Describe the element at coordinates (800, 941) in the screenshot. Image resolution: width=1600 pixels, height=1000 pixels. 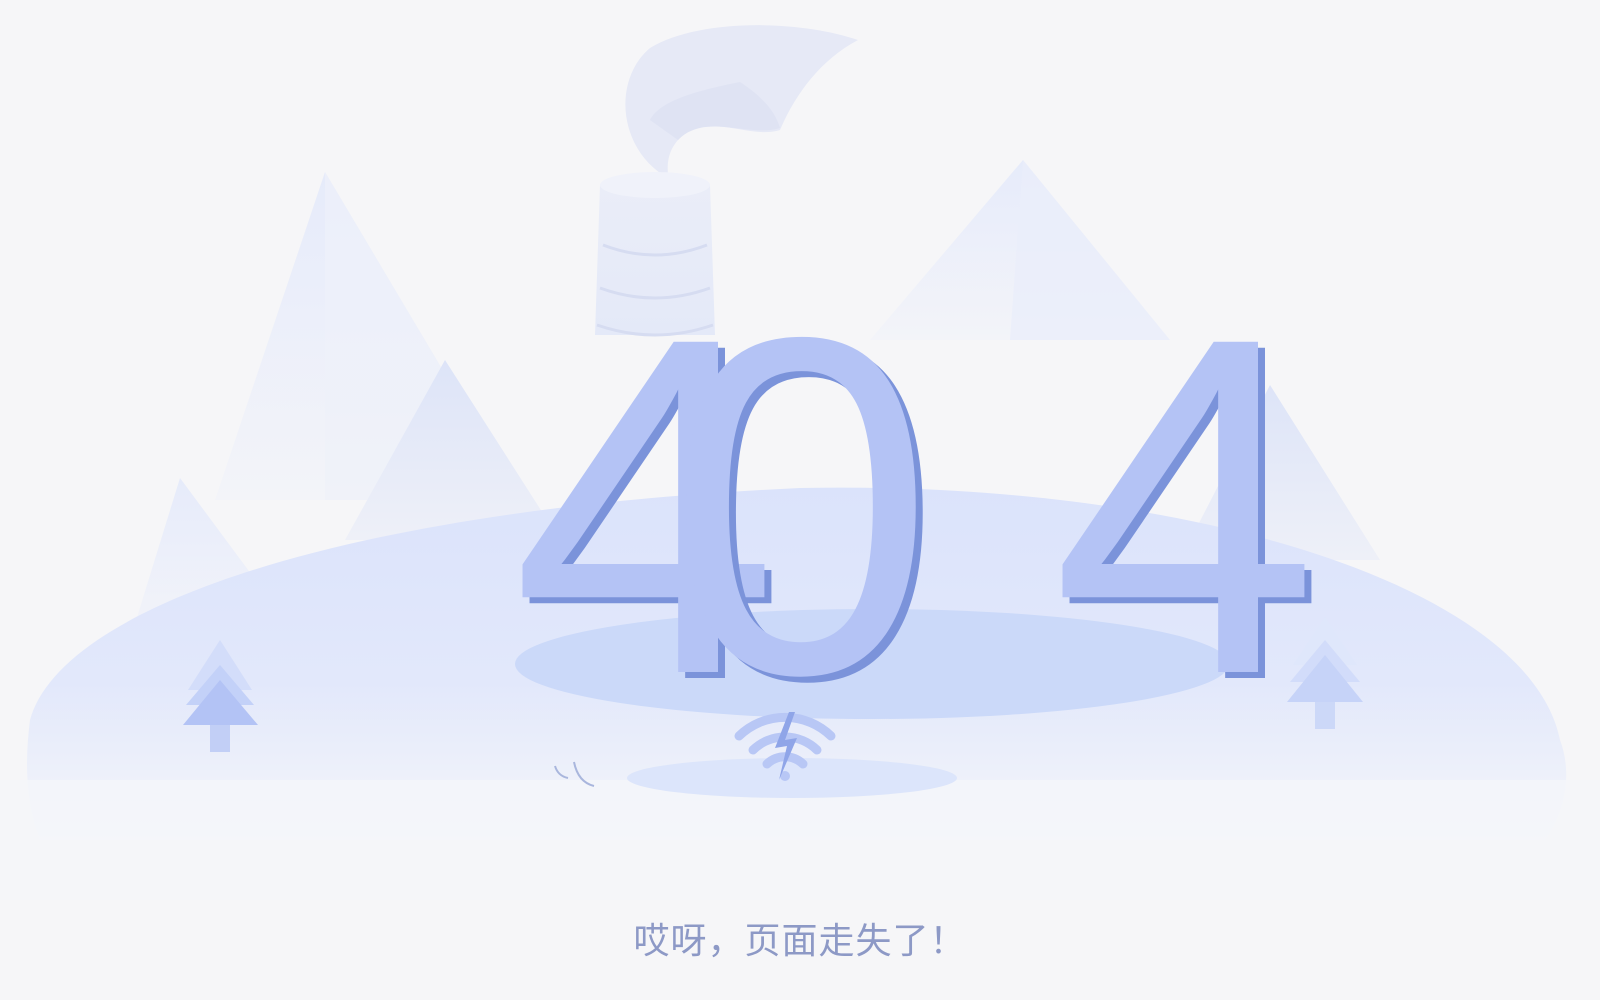
I see `error-message: 哎呀，页面走失了！` at that location.